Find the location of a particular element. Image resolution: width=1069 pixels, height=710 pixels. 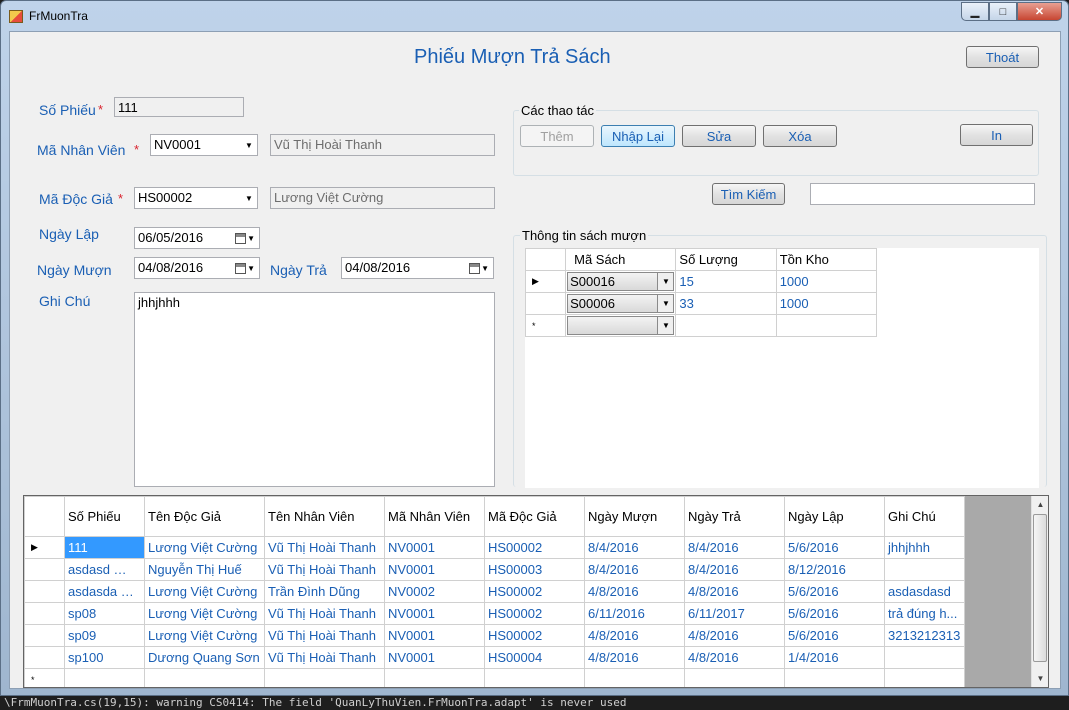

ngay-tra-datepicker: 04/08/2016 ▼ is located at coordinates (417, 268).